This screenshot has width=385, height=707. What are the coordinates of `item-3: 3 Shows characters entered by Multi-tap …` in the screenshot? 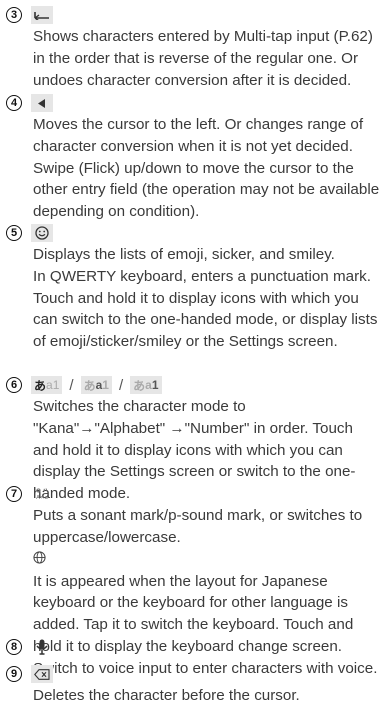 It's located at (193, 47).